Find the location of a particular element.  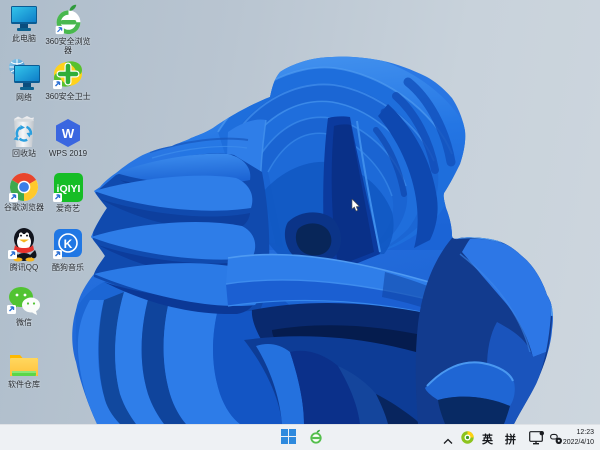

svg-text: W is located at coordinates (68, 133).